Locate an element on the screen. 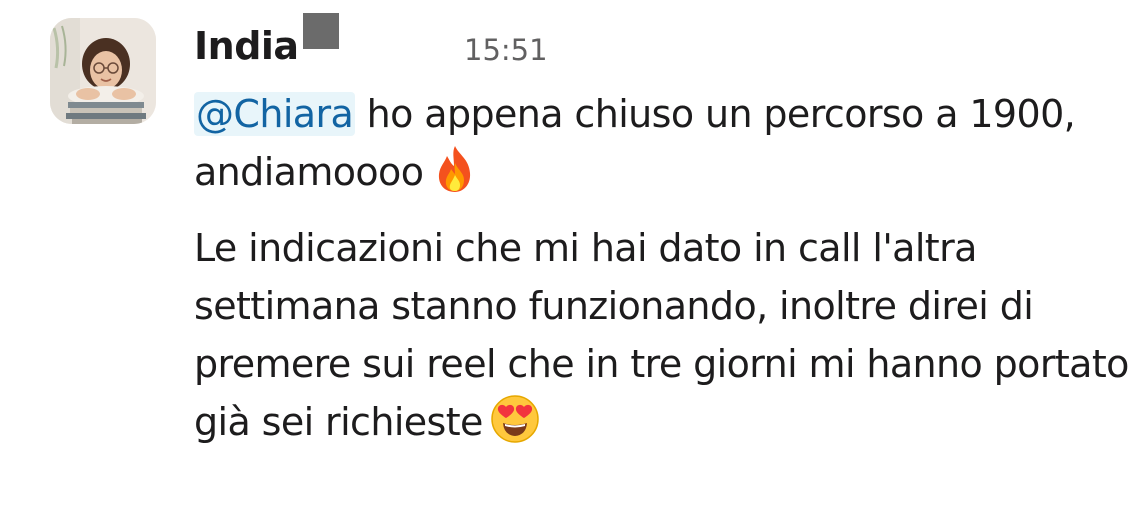 The image size is (1140, 512). heart-eyes-emoji-icon is located at coordinates (515, 419).